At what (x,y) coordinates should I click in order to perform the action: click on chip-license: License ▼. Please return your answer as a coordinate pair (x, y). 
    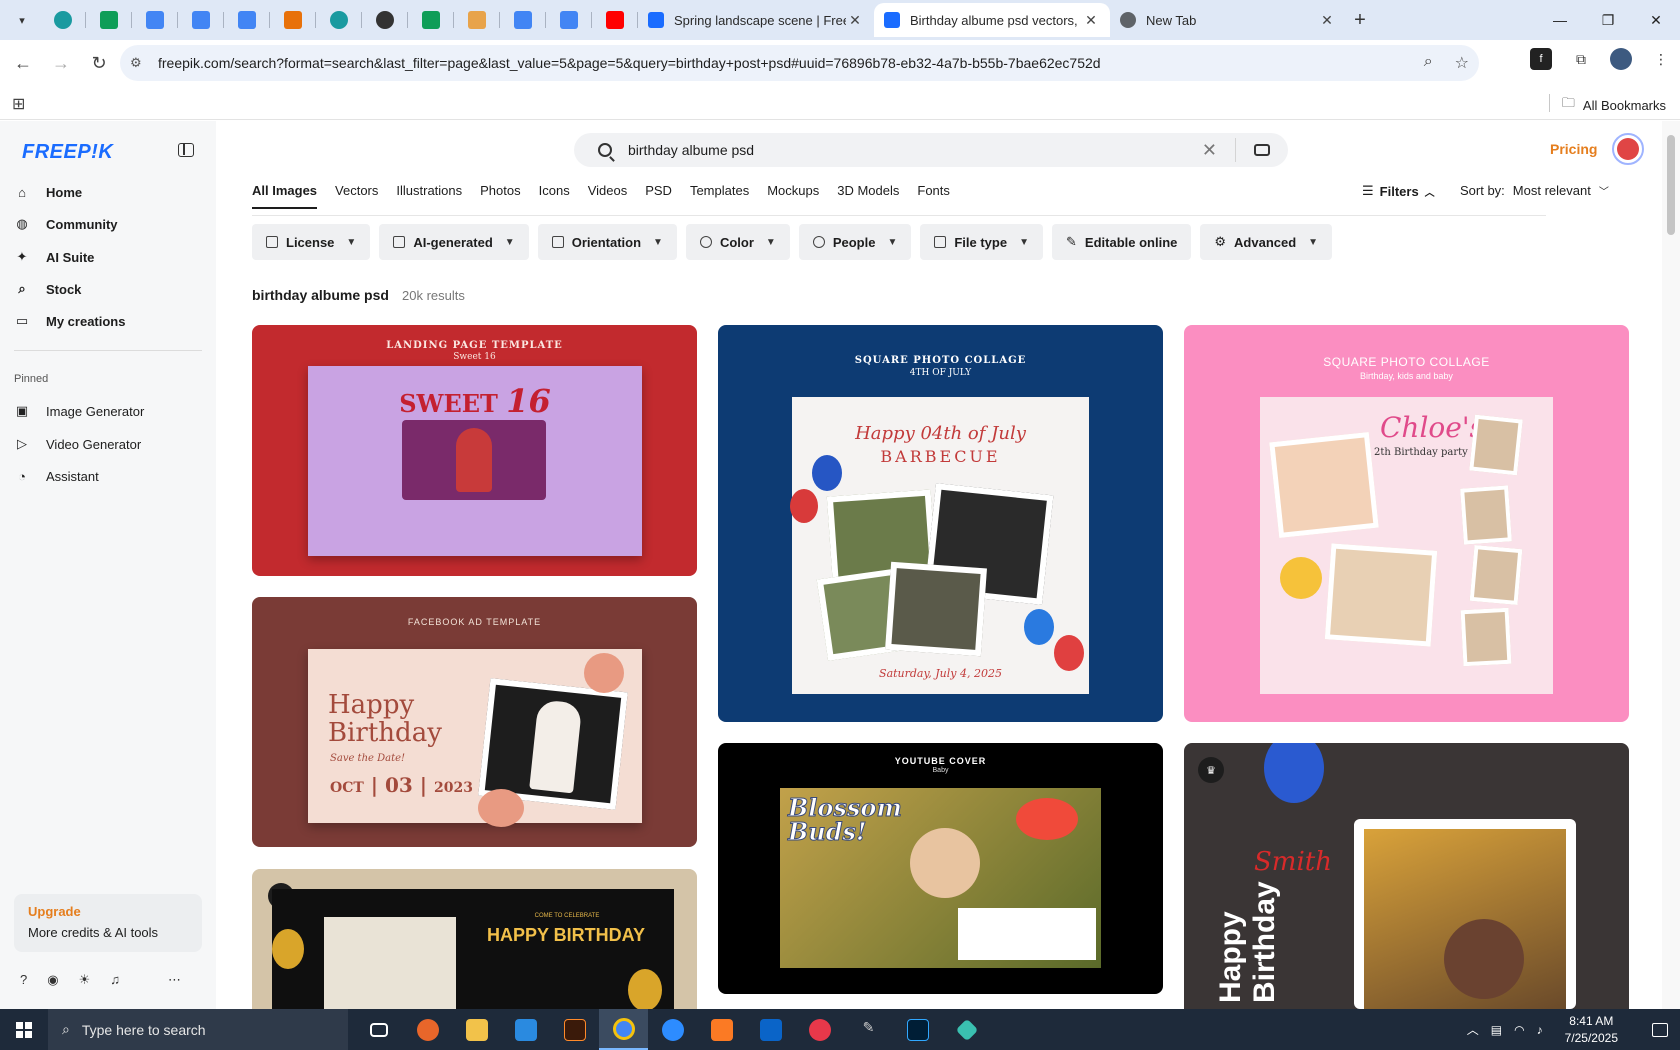
    Looking at the image, I should click on (311, 242).